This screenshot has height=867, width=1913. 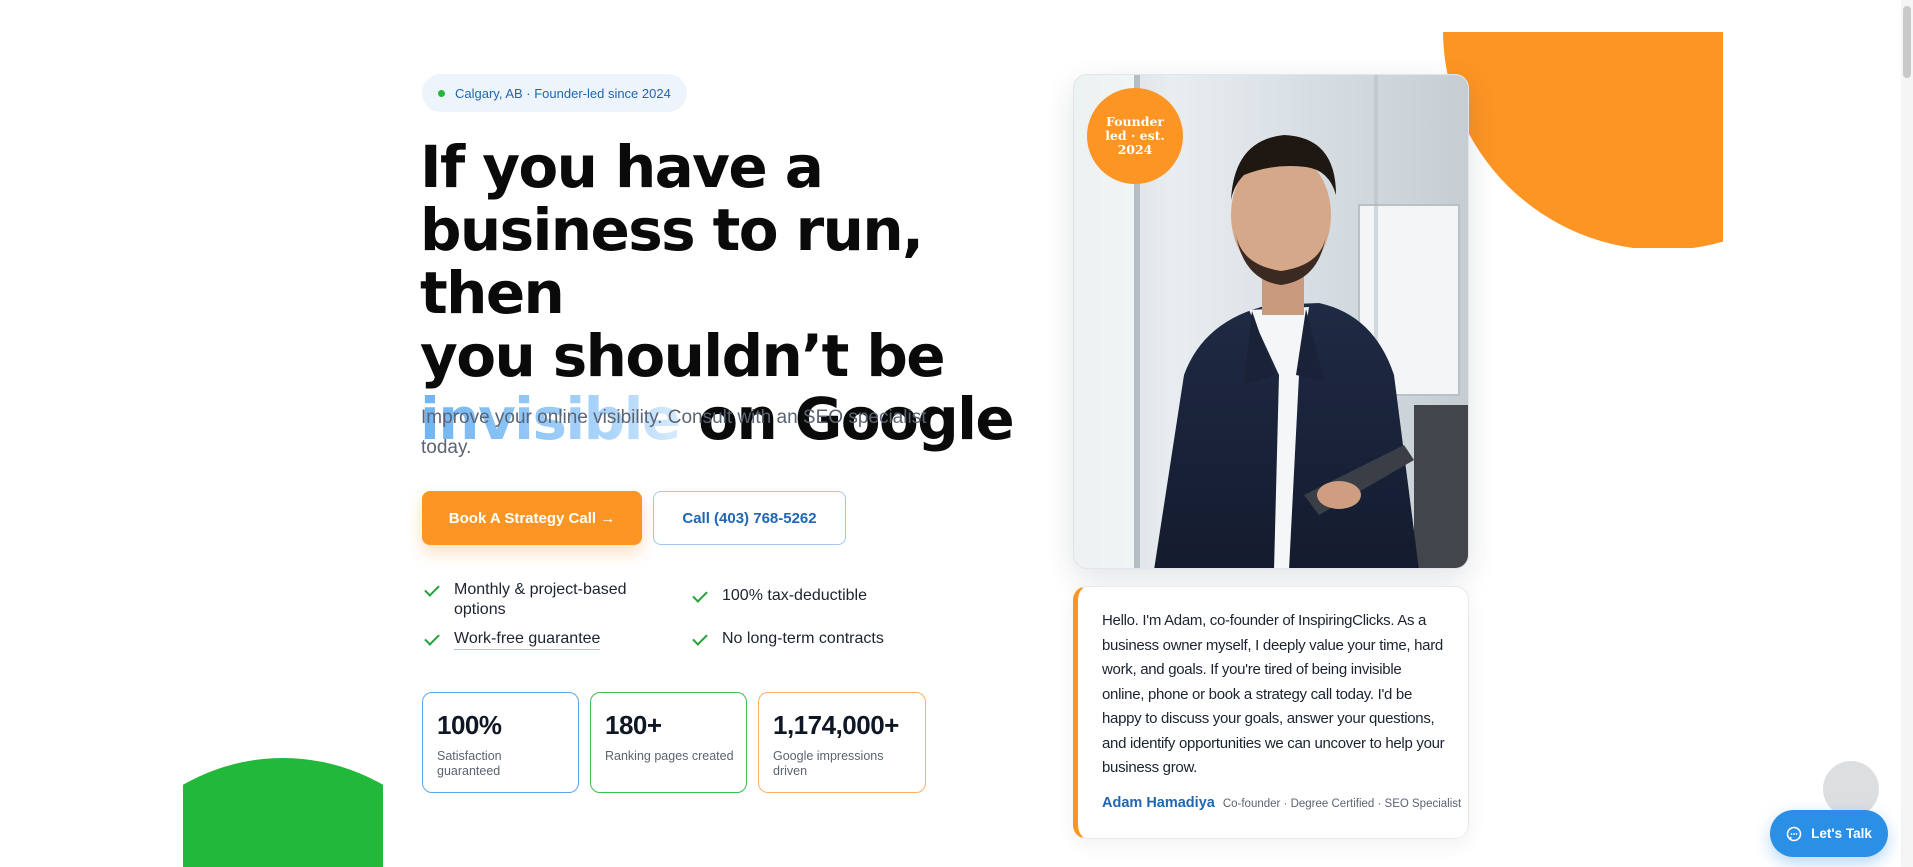 I want to click on feature-label: Monthly & project-based options, so click(x=540, y=599).